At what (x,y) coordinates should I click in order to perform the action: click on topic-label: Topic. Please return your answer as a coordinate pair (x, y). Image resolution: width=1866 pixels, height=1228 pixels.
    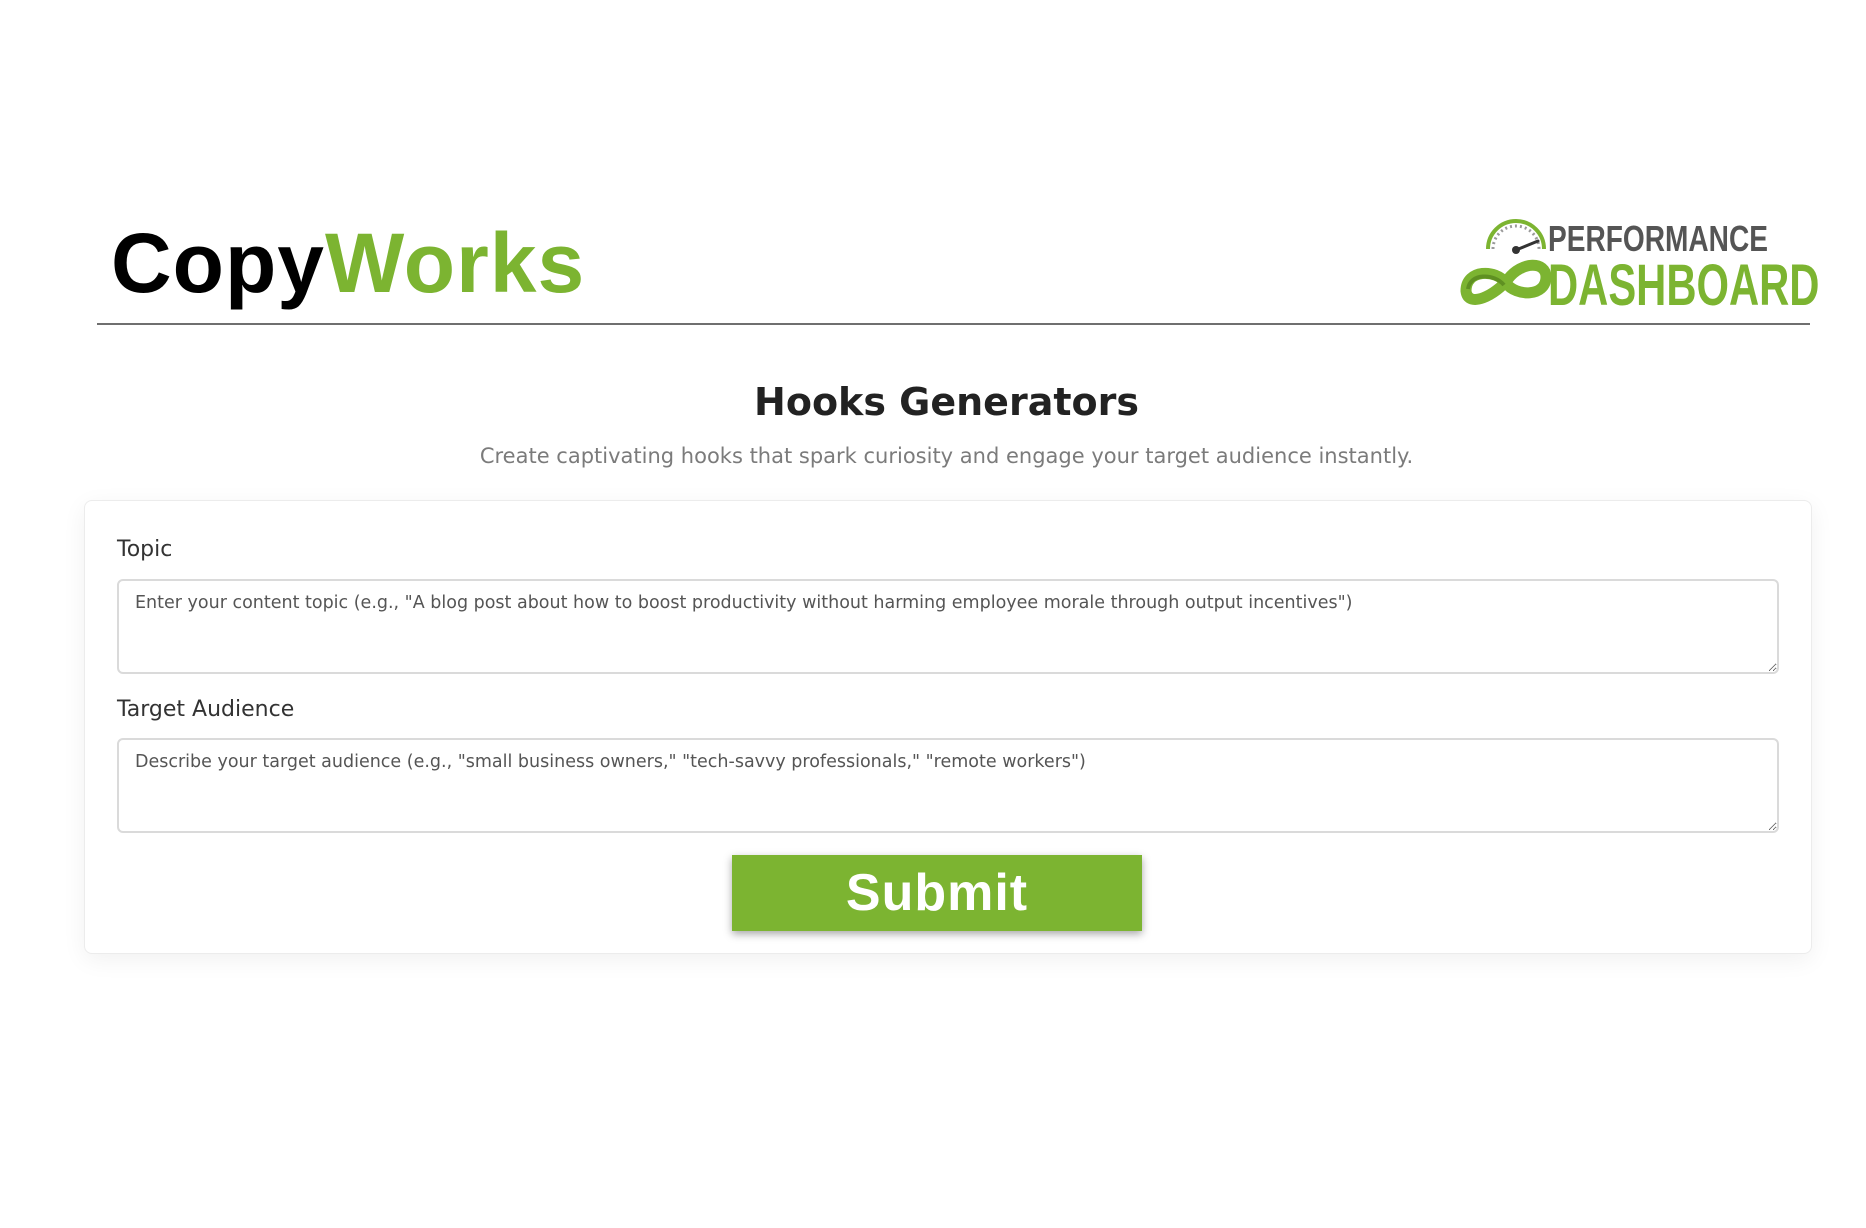
    Looking at the image, I should click on (145, 549).